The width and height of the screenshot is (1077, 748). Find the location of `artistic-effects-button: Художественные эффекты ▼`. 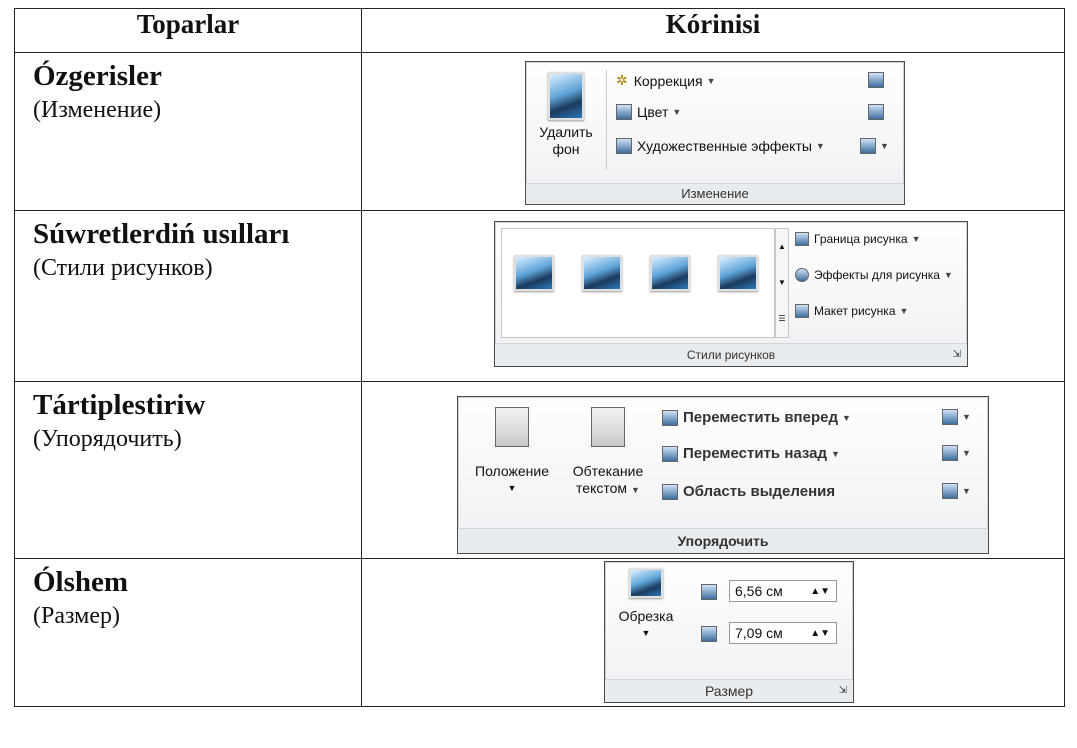

artistic-effects-button: Художественные эффекты ▼ is located at coordinates (720, 146).